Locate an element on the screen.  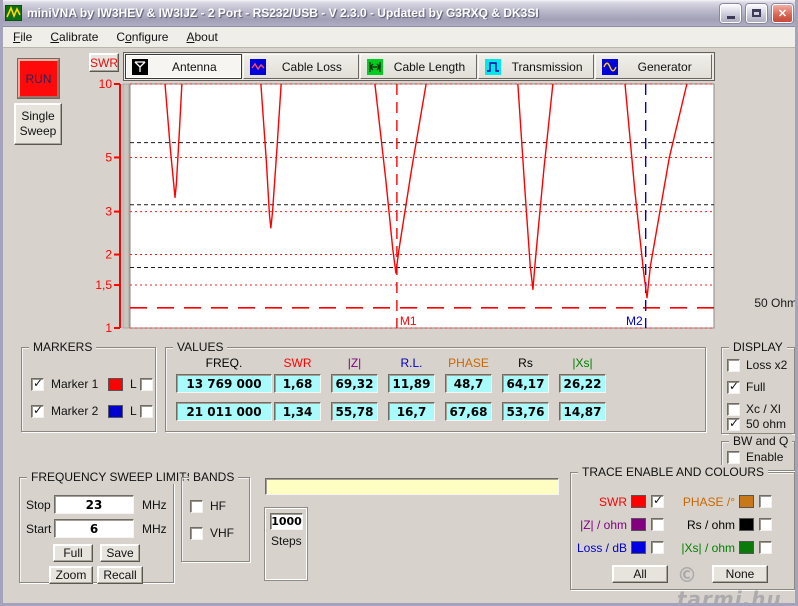
trace-xs-swatch is located at coordinates (746, 547).